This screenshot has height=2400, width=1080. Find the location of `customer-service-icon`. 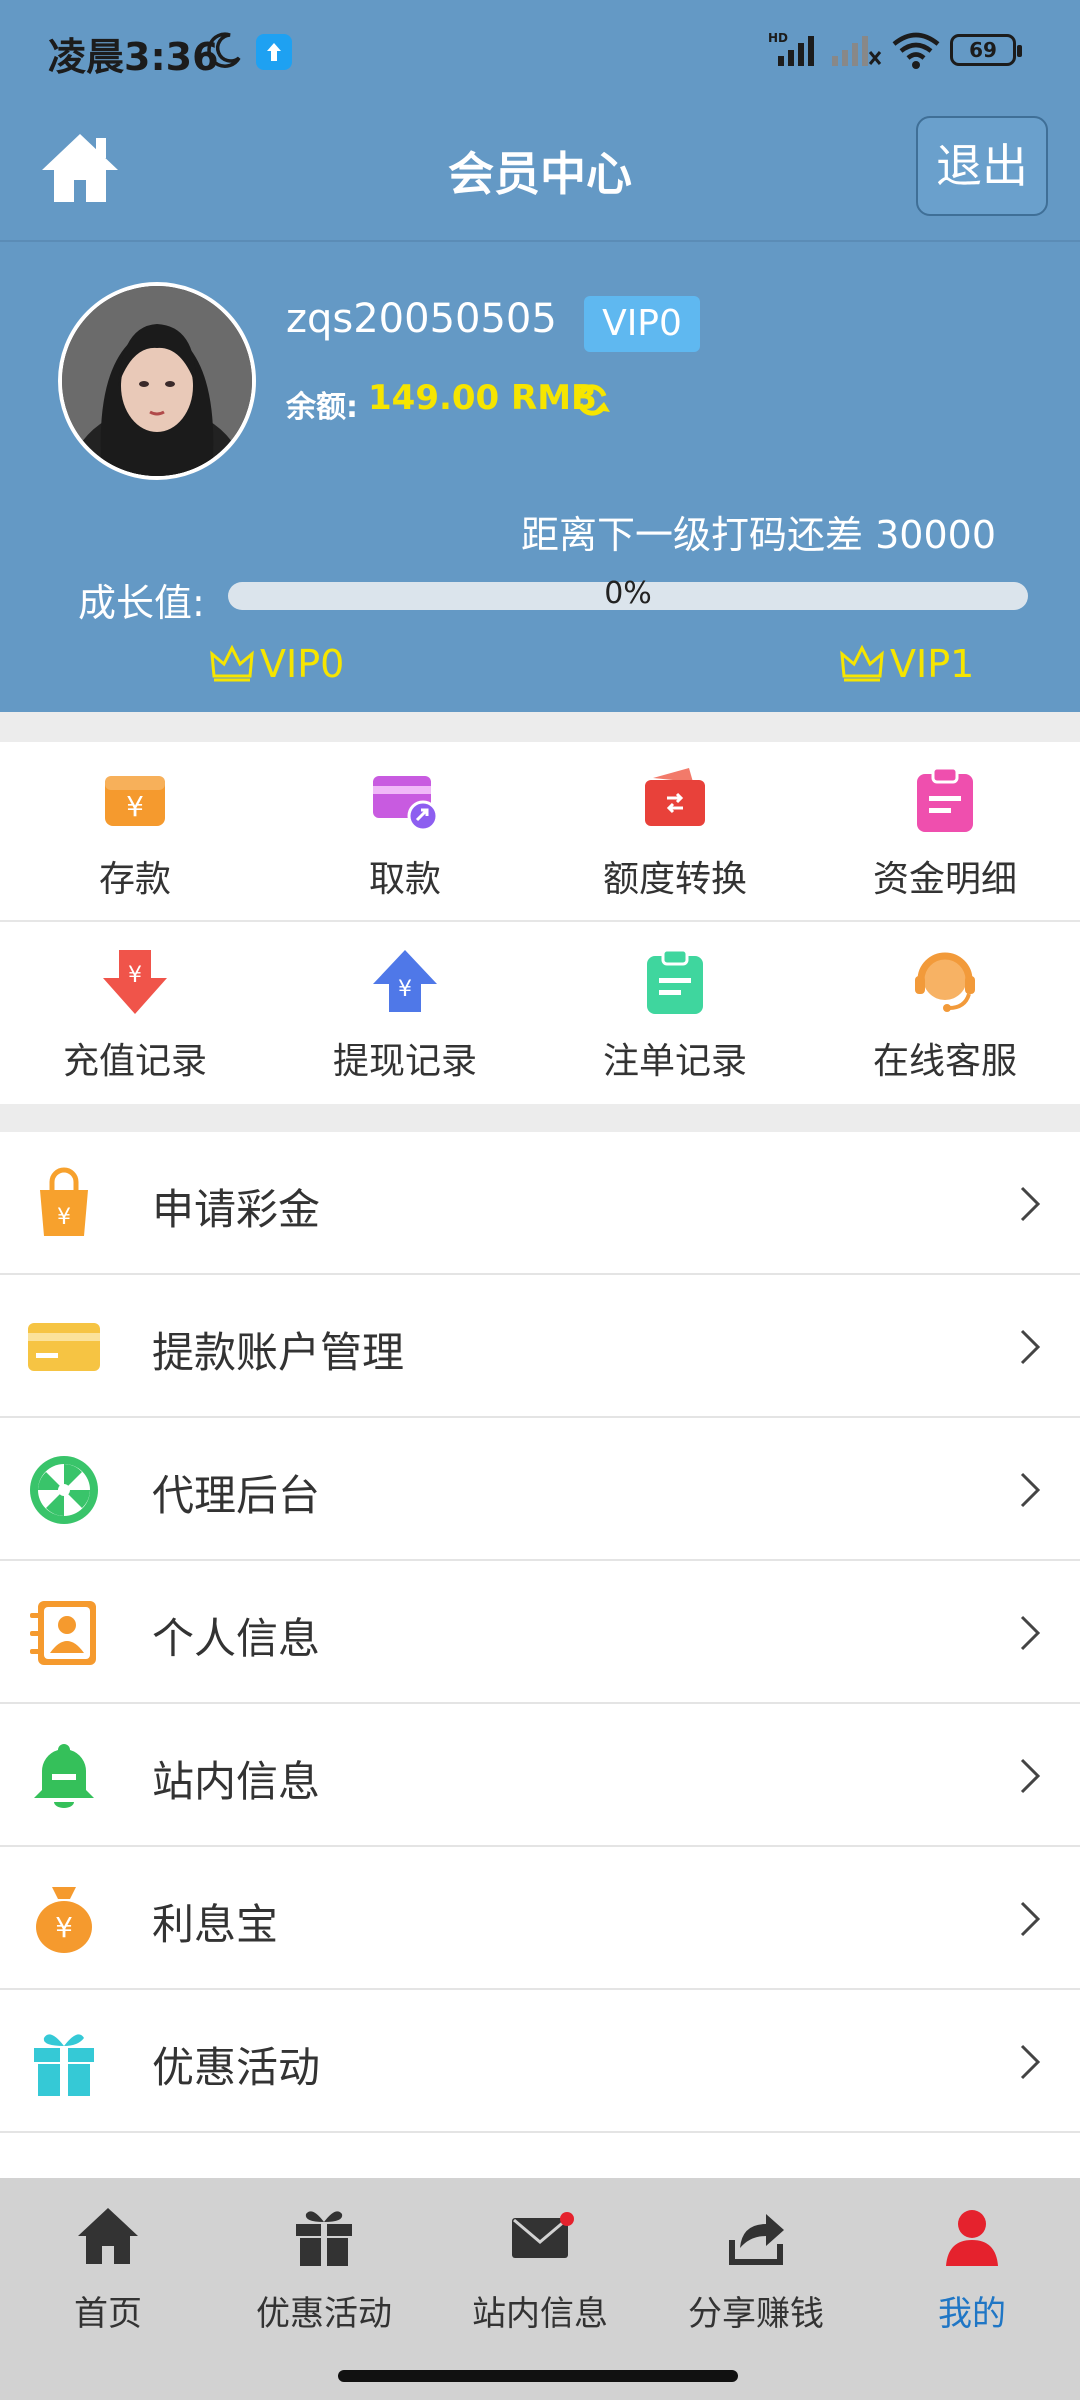

customer-service-icon is located at coordinates (945, 982).